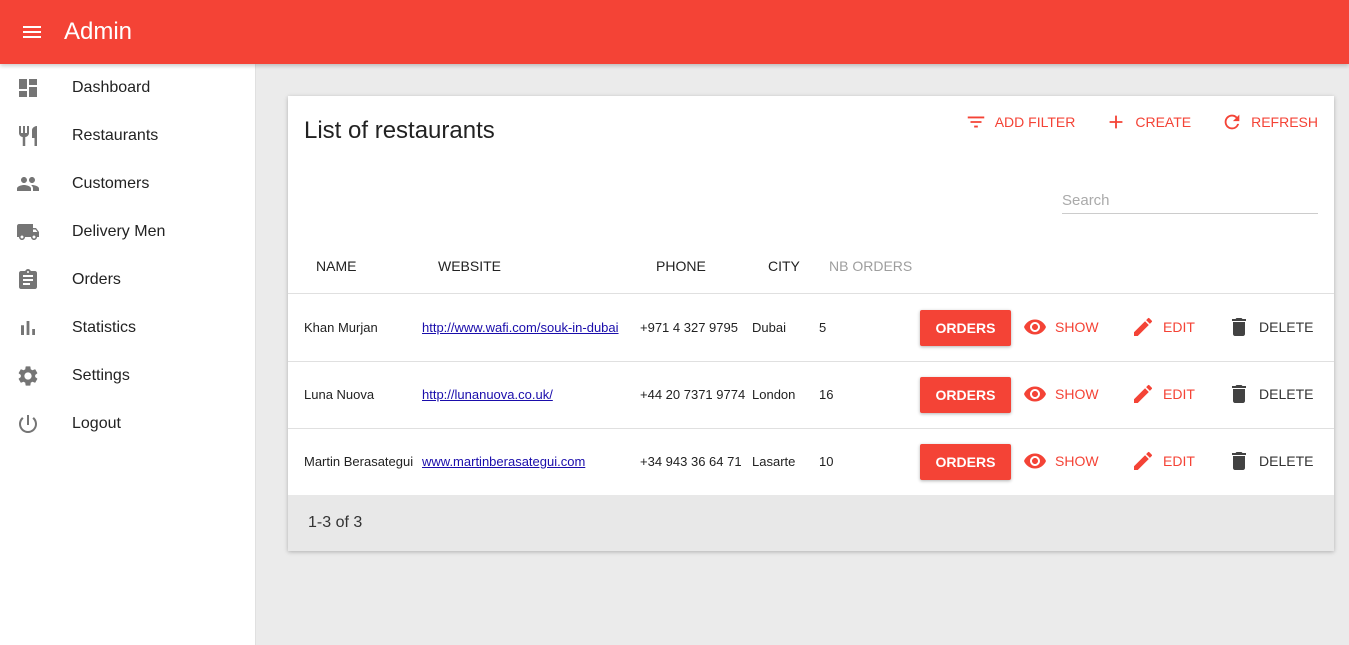 Image resolution: width=1349 pixels, height=645 pixels. I want to click on hamburger-menu-icon, so click(32, 32).